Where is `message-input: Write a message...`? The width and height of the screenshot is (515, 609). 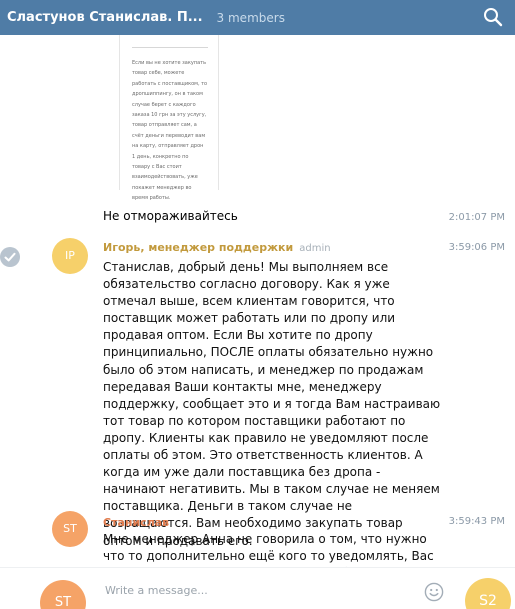
message-input: Write a message... is located at coordinates (156, 590).